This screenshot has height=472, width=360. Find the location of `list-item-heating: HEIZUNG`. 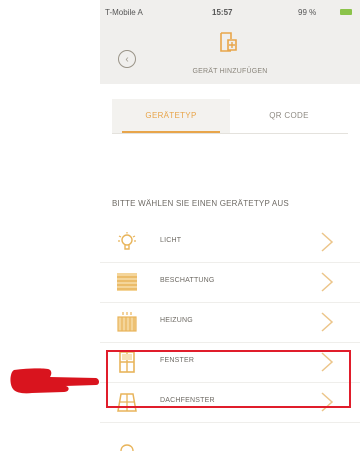

list-item-heating: HEIZUNG is located at coordinates (230, 322).